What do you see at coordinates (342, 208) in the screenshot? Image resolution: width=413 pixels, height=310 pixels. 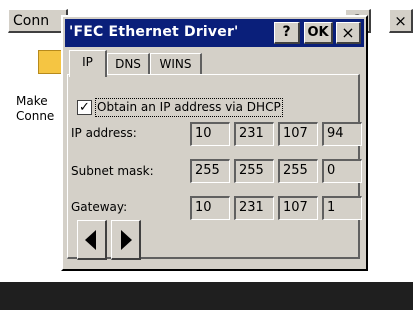 I see `gateway-octet-4: 1` at bounding box center [342, 208].